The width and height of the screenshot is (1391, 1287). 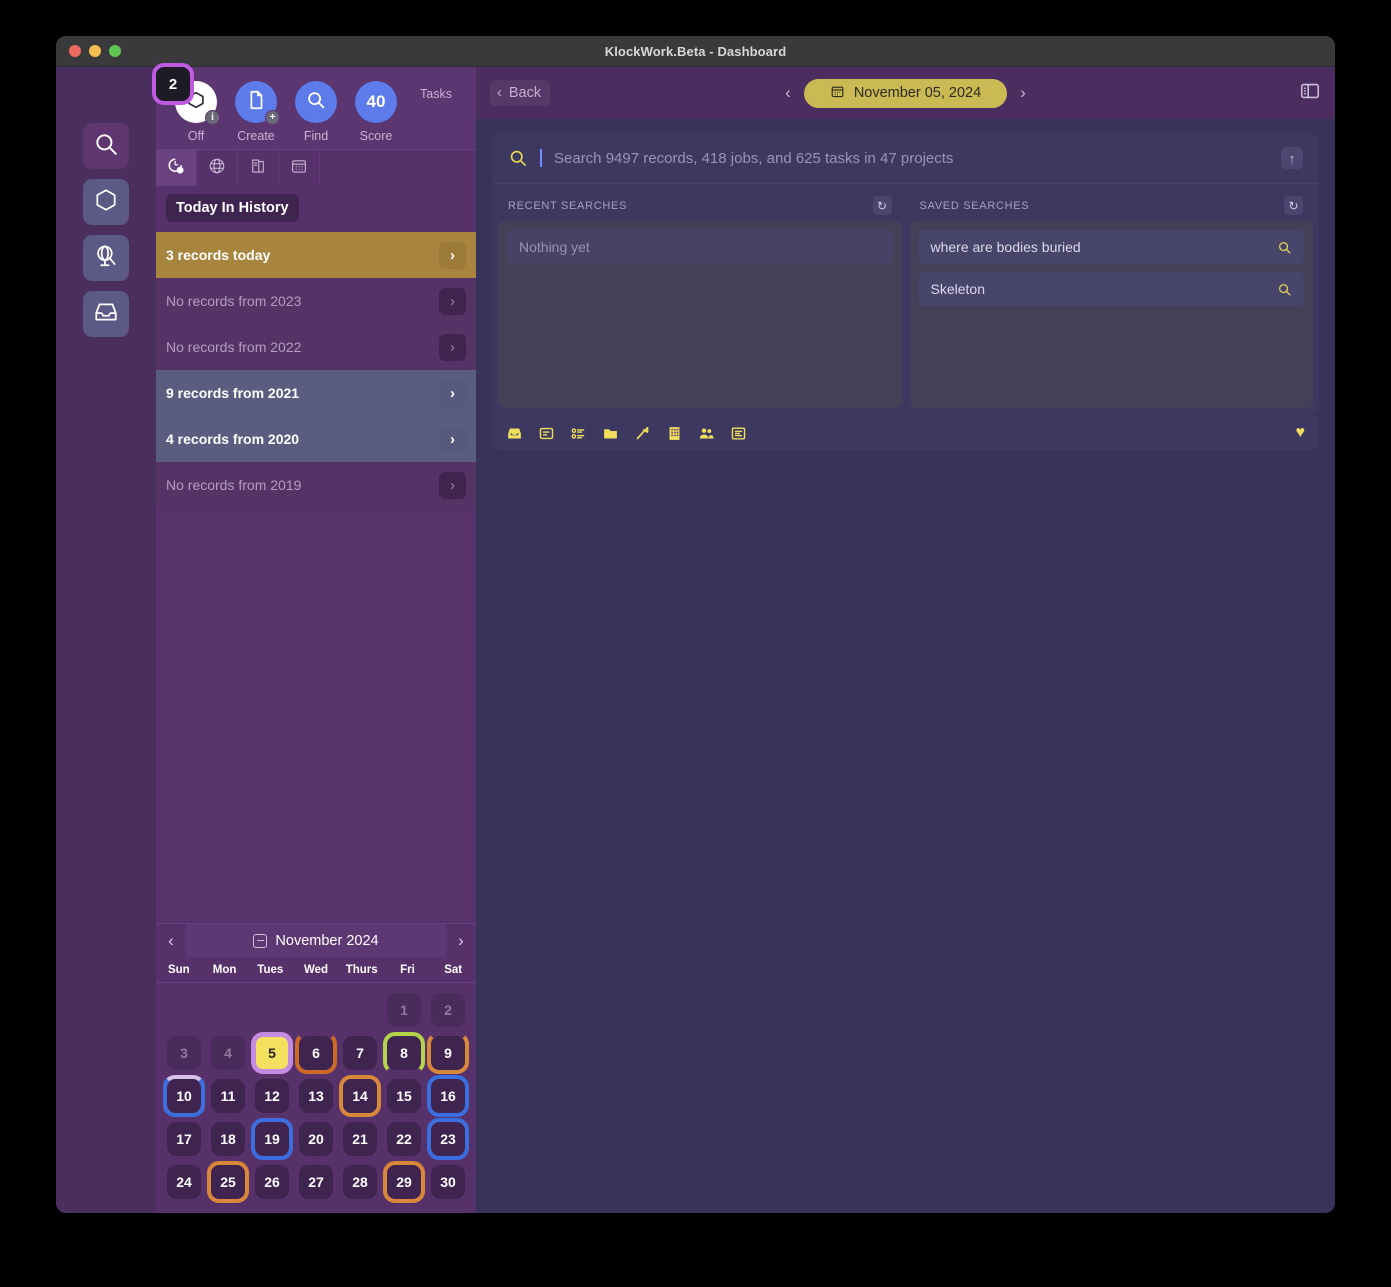 What do you see at coordinates (316, 439) in the screenshot?
I see `record-row-2020: 4 records from 2020 ›` at bounding box center [316, 439].